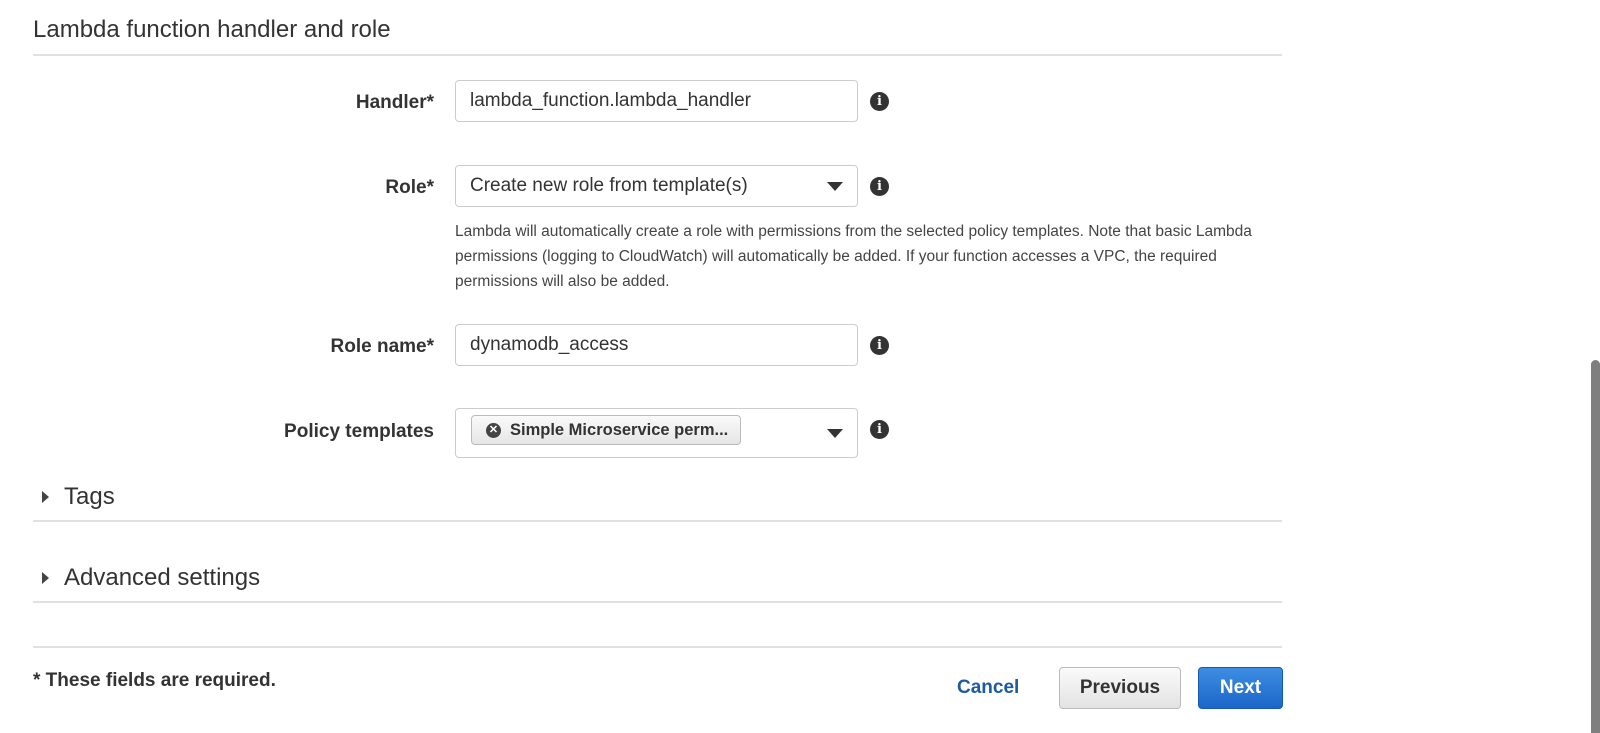 The height and width of the screenshot is (733, 1600). Describe the element at coordinates (89, 496) in the screenshot. I see `tags-label: Tags` at that location.